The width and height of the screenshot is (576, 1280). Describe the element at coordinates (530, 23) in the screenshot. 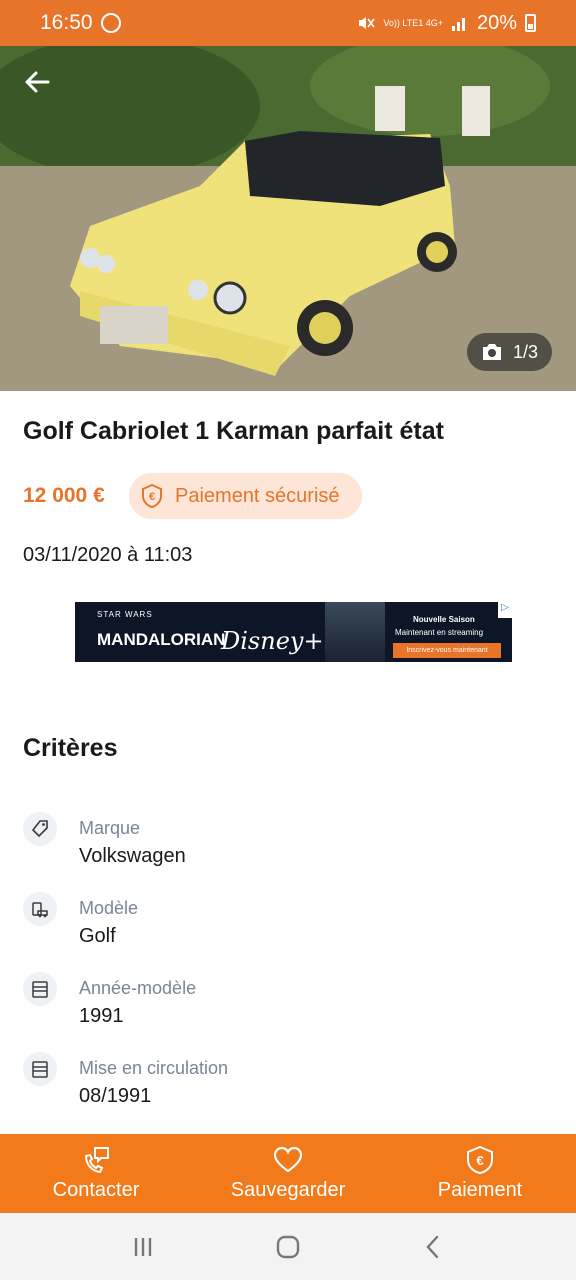

I see `battery-icon` at that location.